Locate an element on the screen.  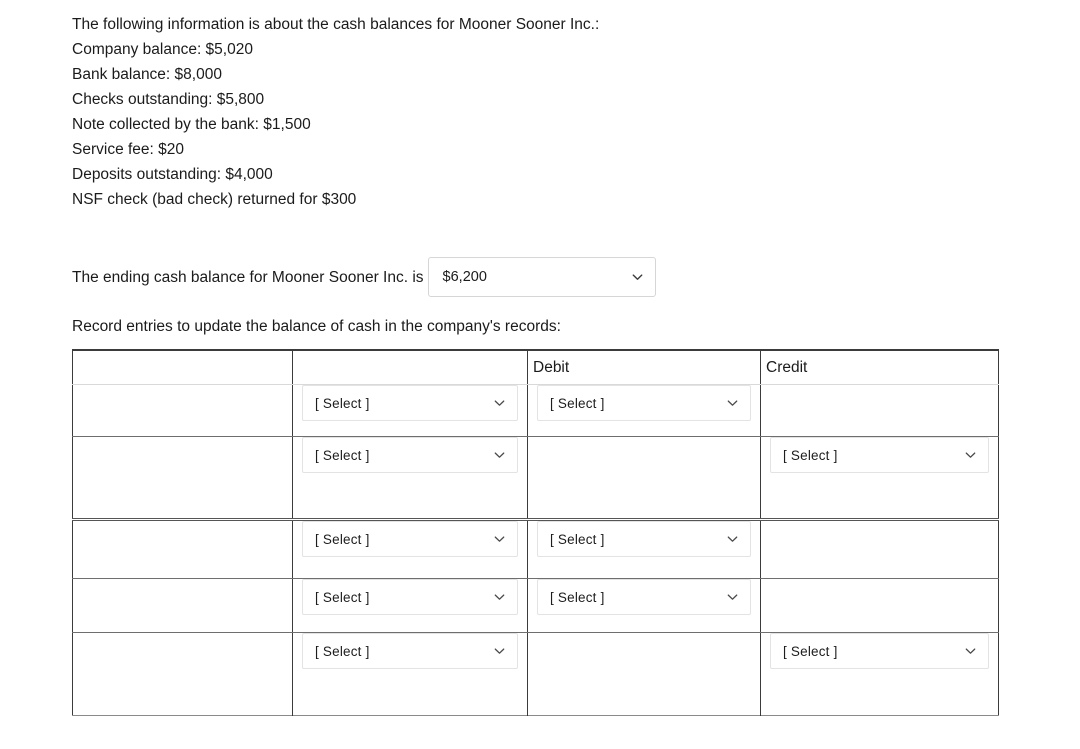
problem-line: Deposits outstanding: $4,000 is located at coordinates (172, 174).